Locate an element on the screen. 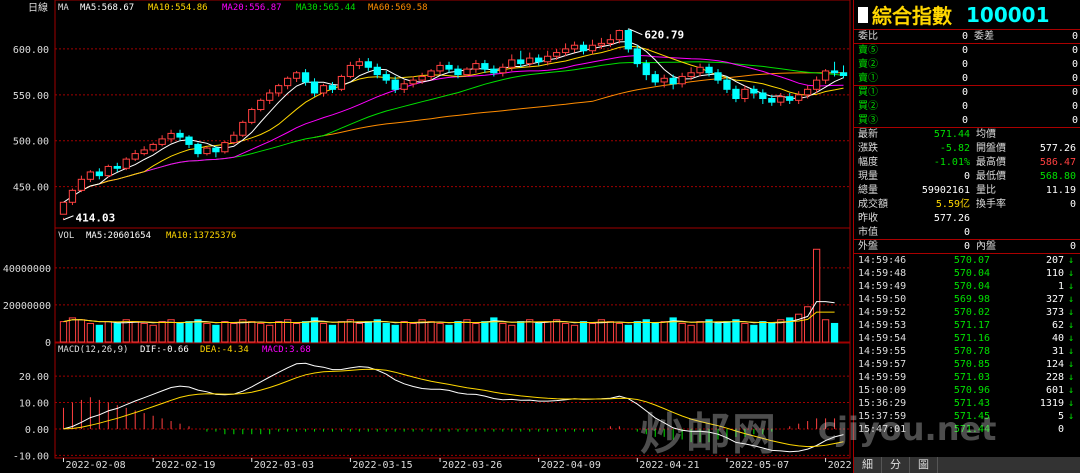  panel-cell: 外盤 is located at coordinates (868, 246).